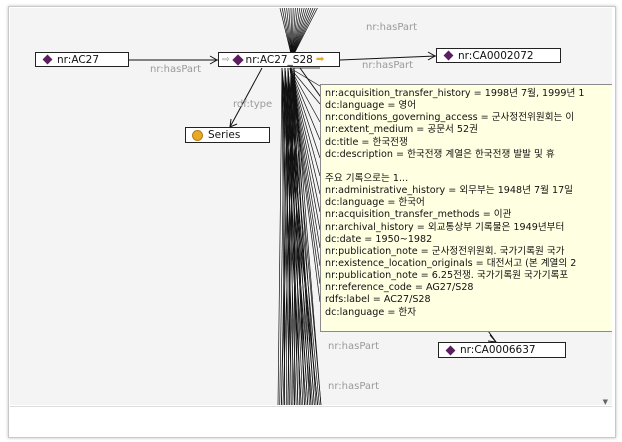 The image size is (622, 442). What do you see at coordinates (418, 215) in the screenshot?
I see `tooltip-line: nr:acquisition_transfer_methods = 이관` at bounding box center [418, 215].